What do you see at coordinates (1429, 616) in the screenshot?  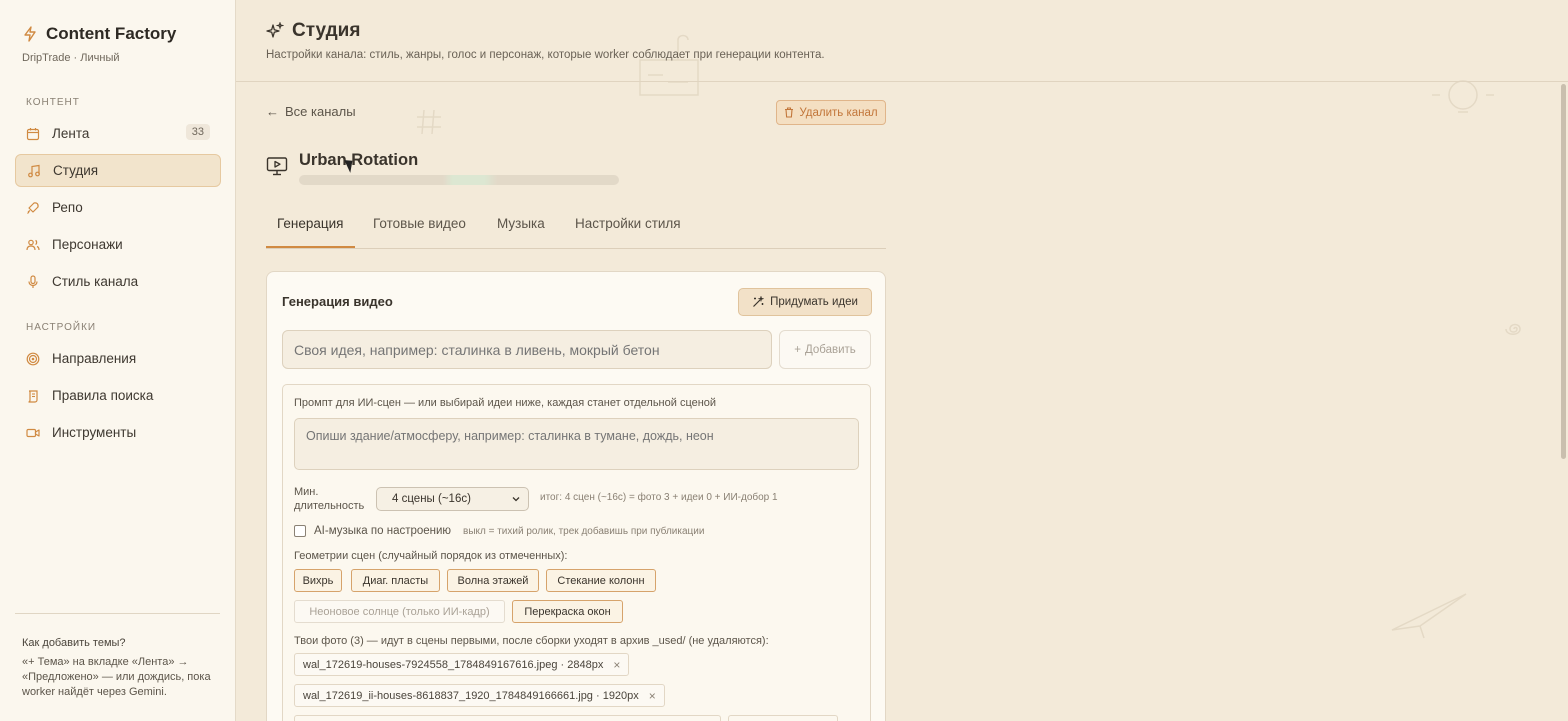 I see `paper-plane-doodle-icon` at bounding box center [1429, 616].